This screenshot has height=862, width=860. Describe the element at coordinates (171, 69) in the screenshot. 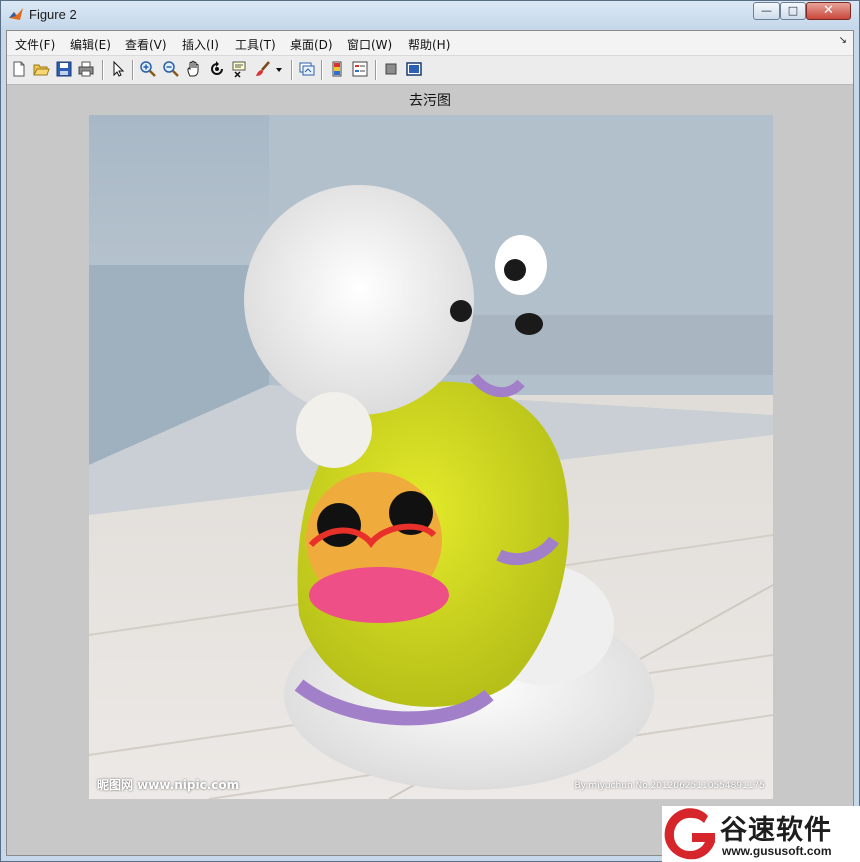

I see `zoom-out-icon` at that location.